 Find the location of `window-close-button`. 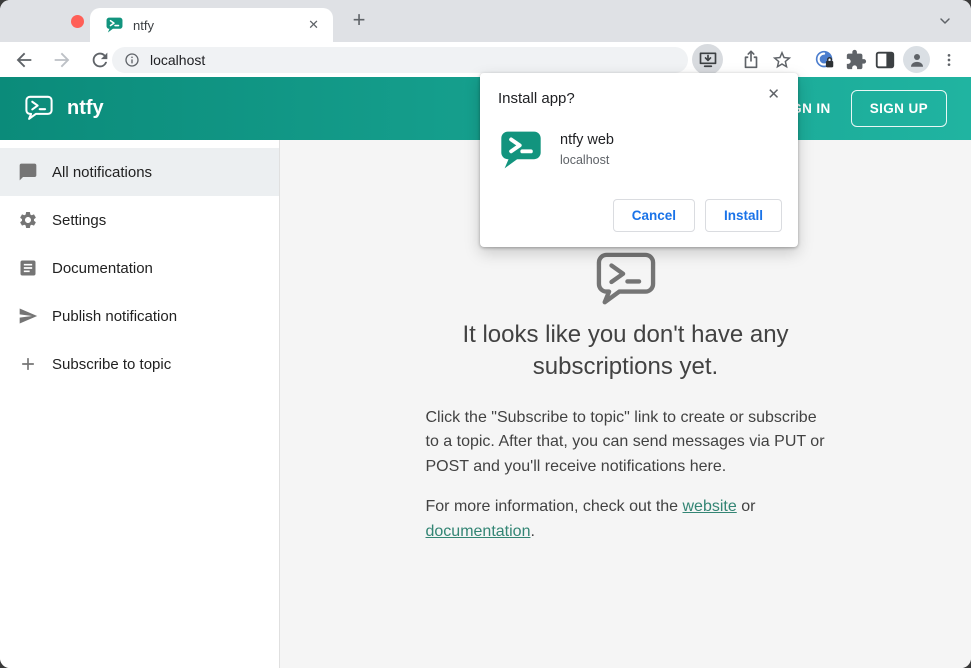

window-close-button is located at coordinates (77, 21).